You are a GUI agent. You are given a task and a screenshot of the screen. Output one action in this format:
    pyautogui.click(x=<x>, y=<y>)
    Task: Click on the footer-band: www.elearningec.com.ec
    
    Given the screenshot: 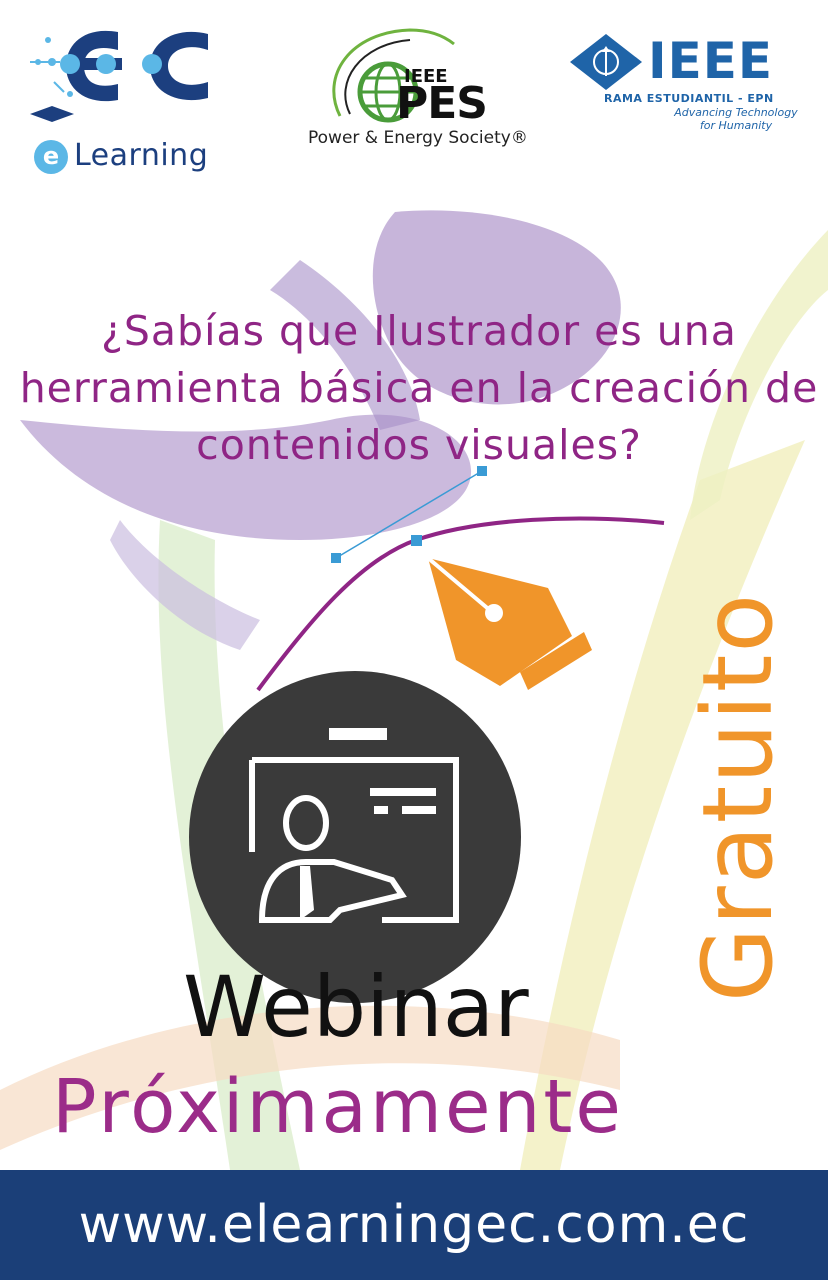 What is the action you would take?
    pyautogui.click(x=414, y=1225)
    